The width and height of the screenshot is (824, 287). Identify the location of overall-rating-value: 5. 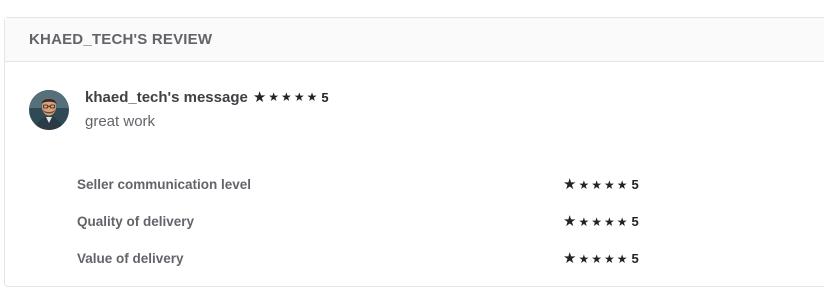
(325, 97).